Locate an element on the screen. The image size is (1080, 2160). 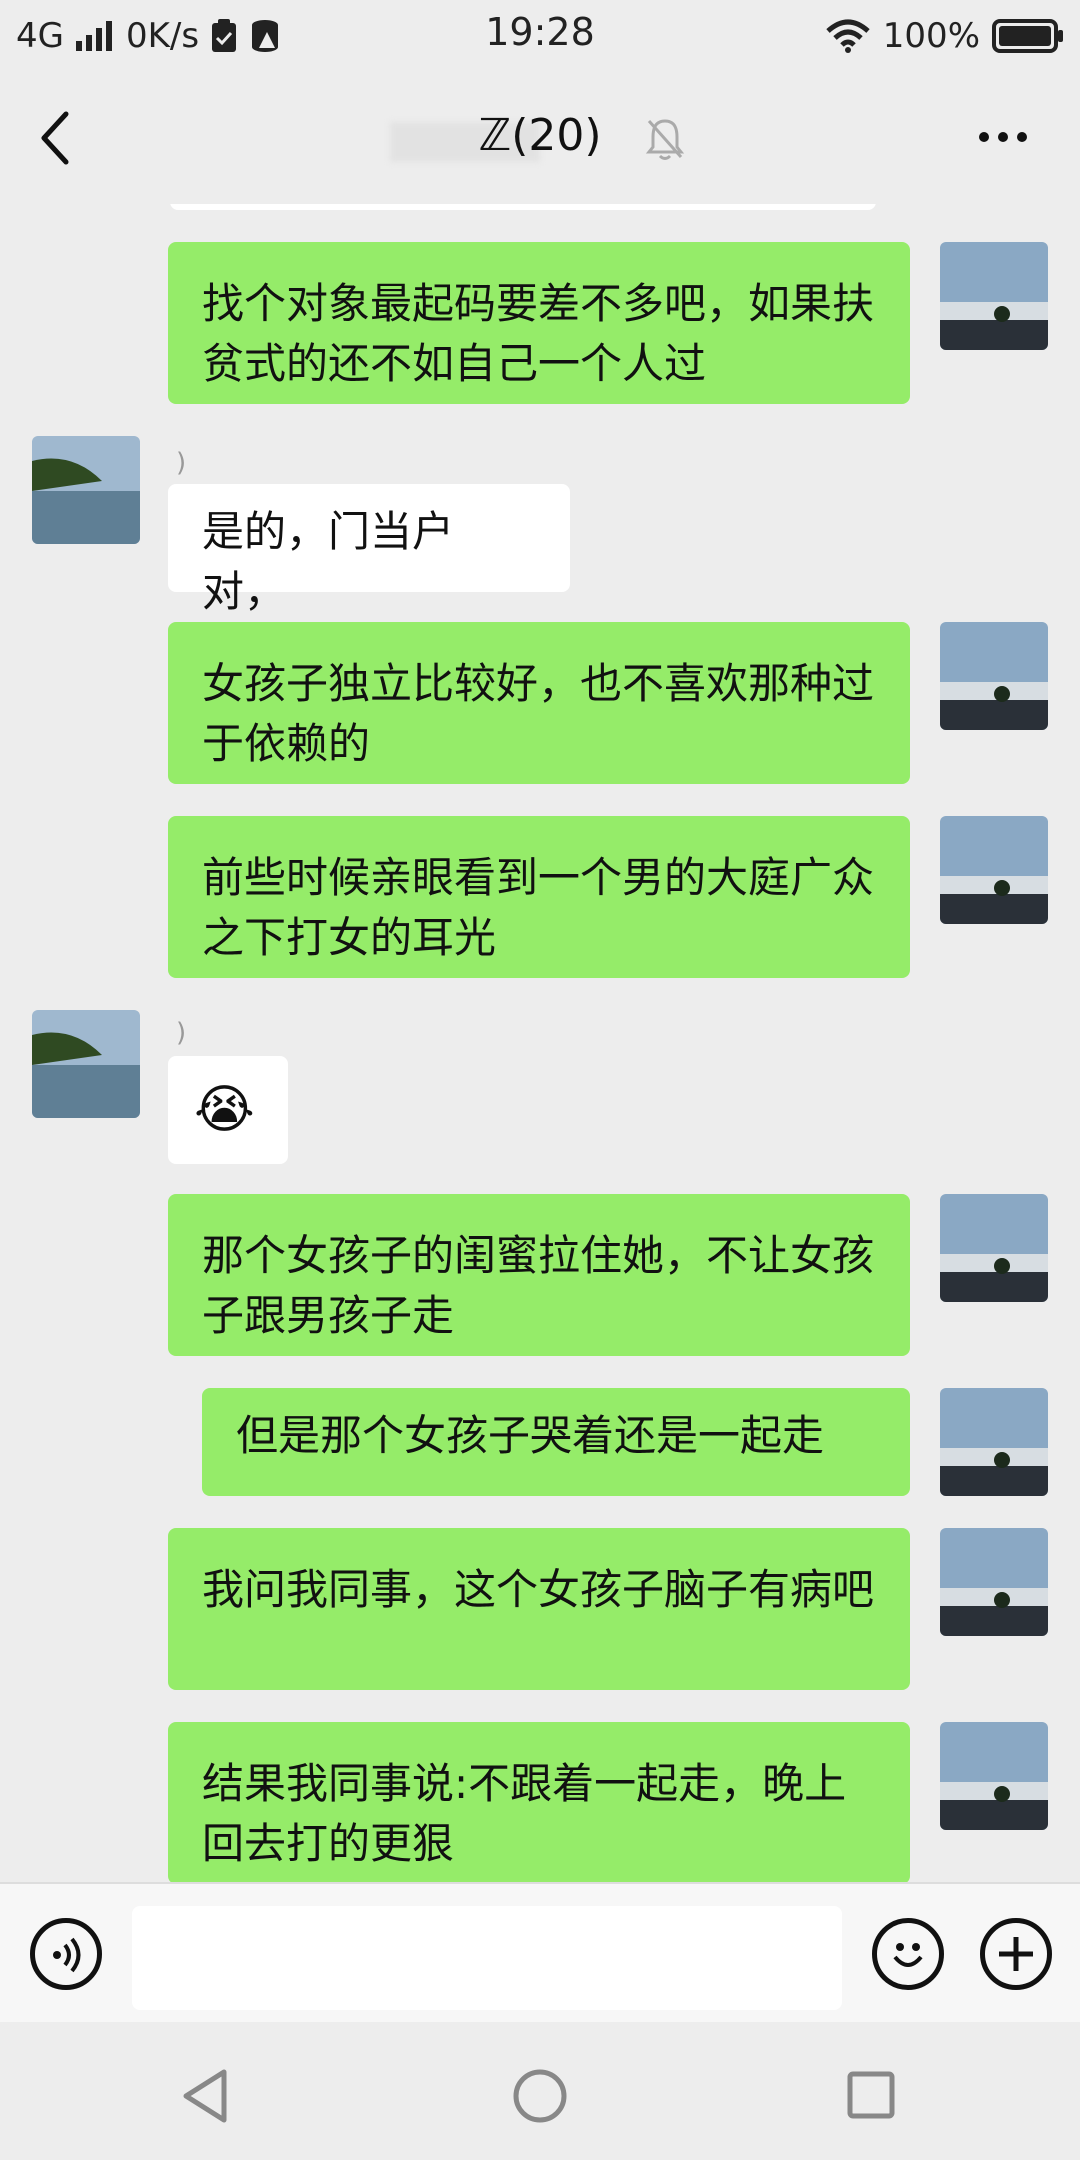
more-actions-button is located at coordinates (1016, 1954).